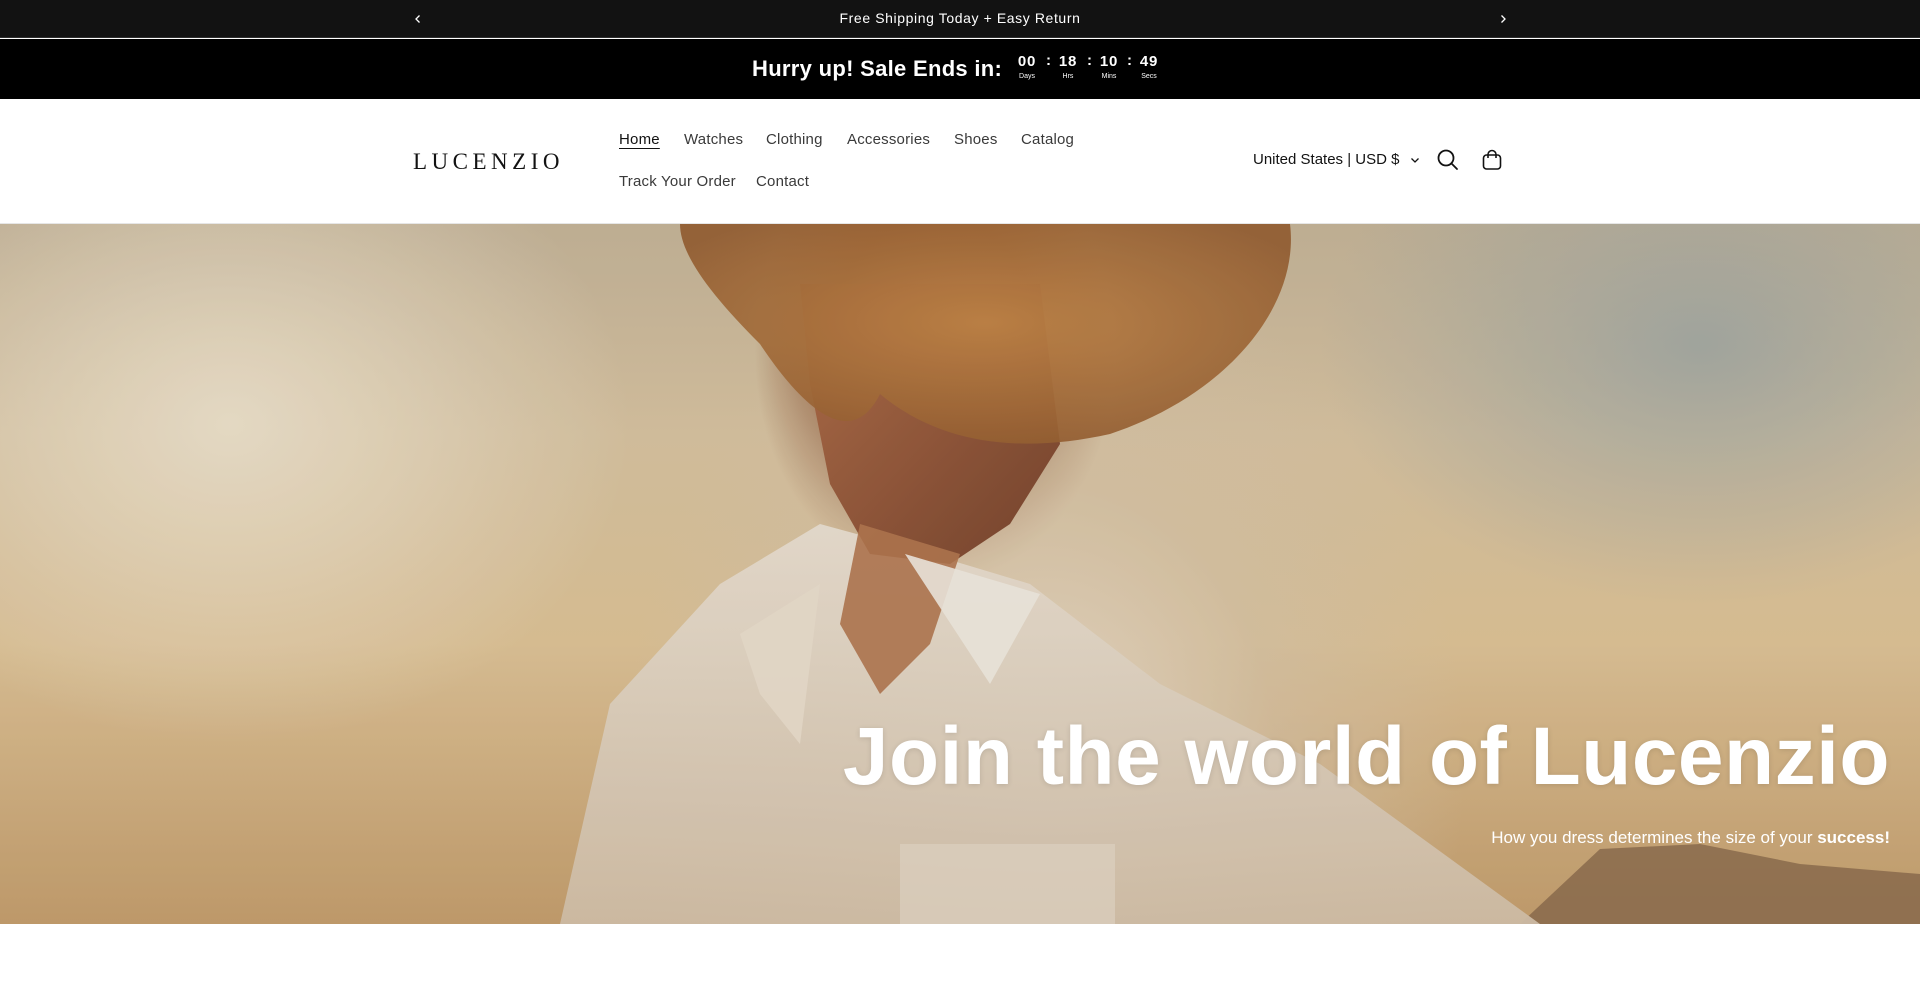 The height and width of the screenshot is (993, 1920). I want to click on announcement-next-button, so click(1503, 18).